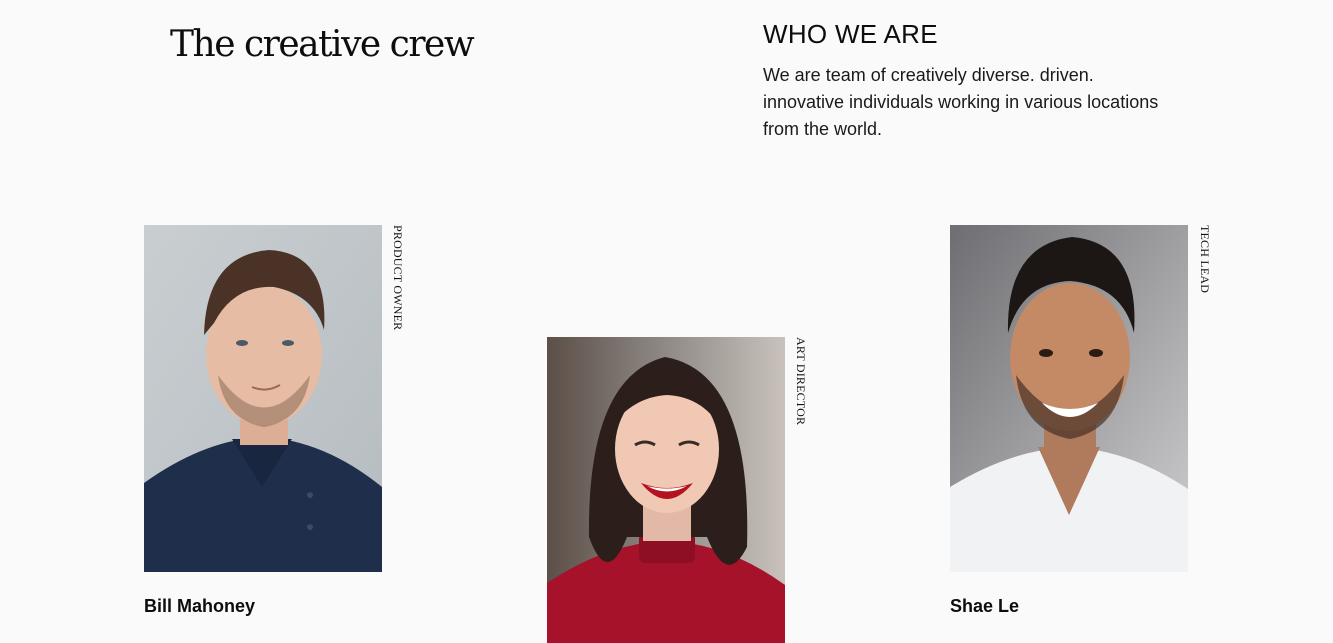  What do you see at coordinates (985, 606) in the screenshot?
I see `team-name-shae-le: Shae Le` at bounding box center [985, 606].